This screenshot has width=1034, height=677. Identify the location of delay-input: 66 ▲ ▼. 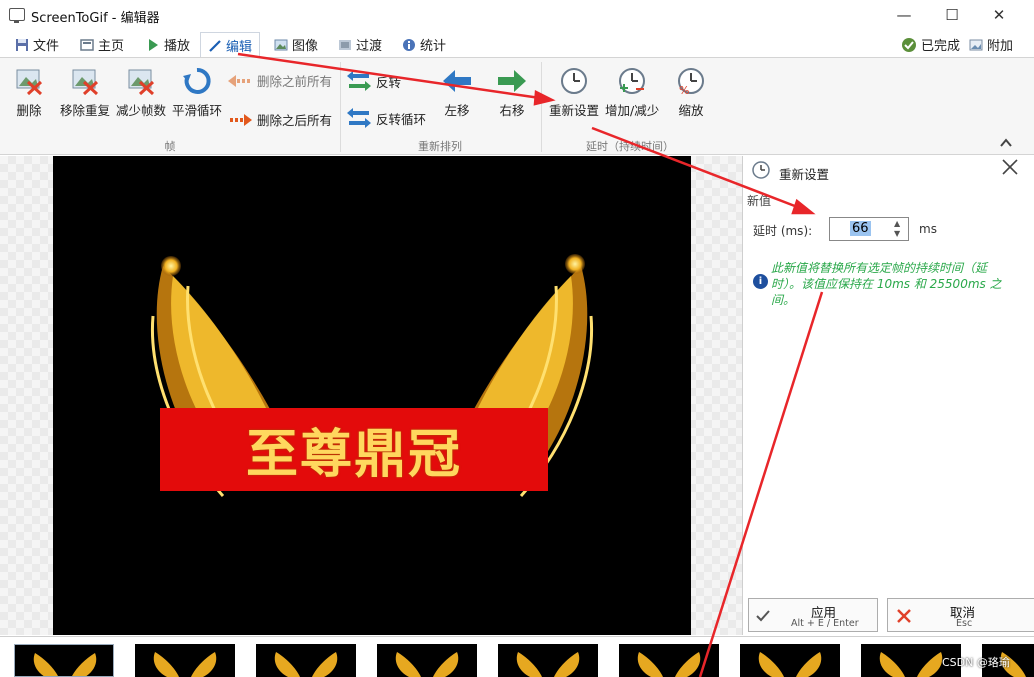
(869, 229).